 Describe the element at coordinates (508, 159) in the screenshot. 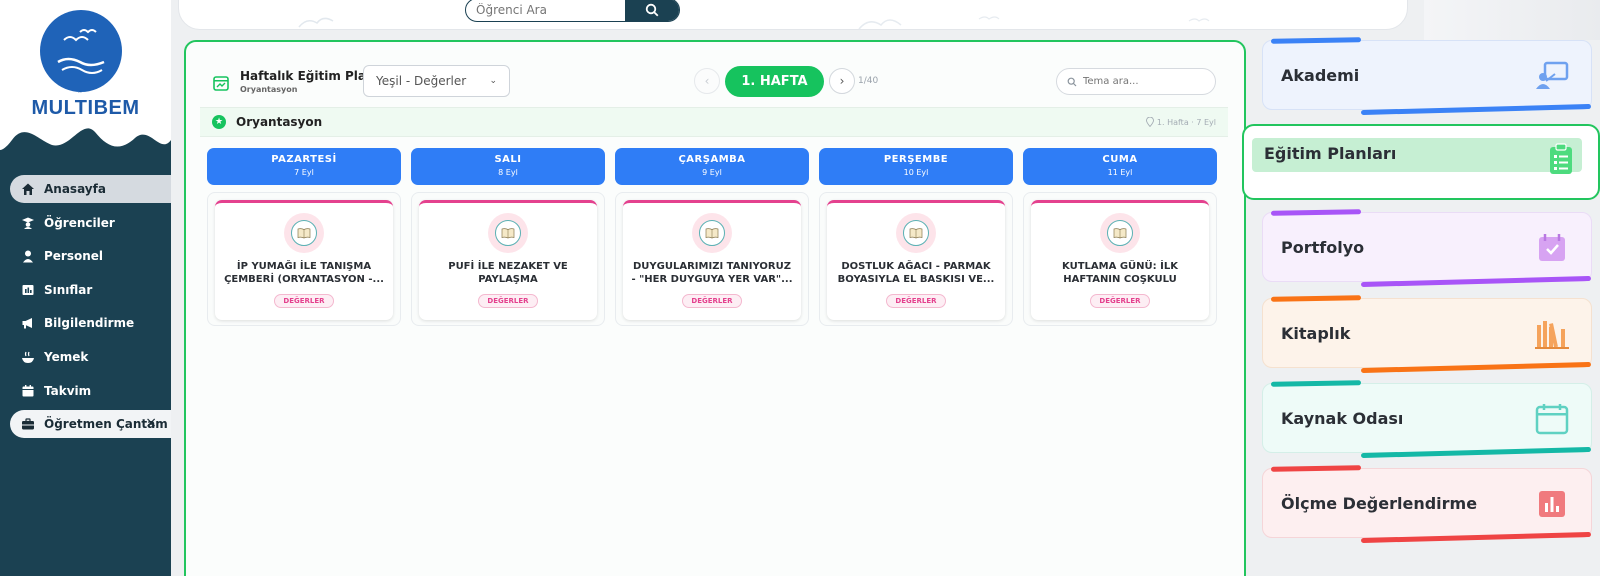

I see `day-name: SALI` at that location.